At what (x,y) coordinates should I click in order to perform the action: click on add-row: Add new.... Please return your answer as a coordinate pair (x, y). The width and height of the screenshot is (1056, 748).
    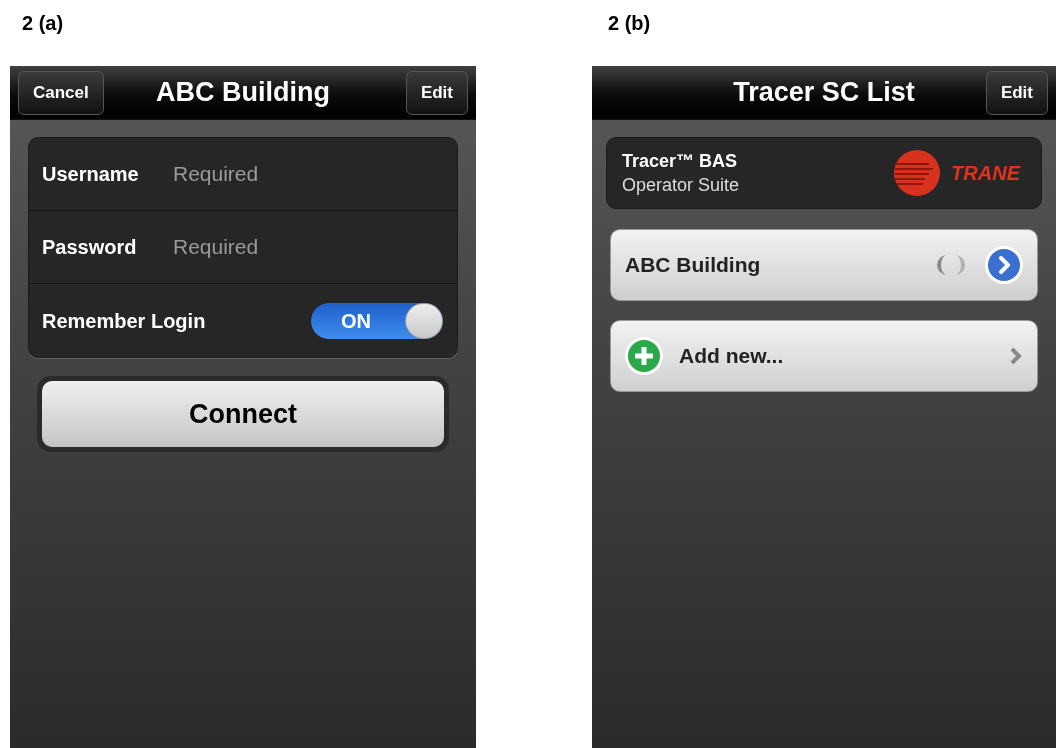
    Looking at the image, I should click on (824, 356).